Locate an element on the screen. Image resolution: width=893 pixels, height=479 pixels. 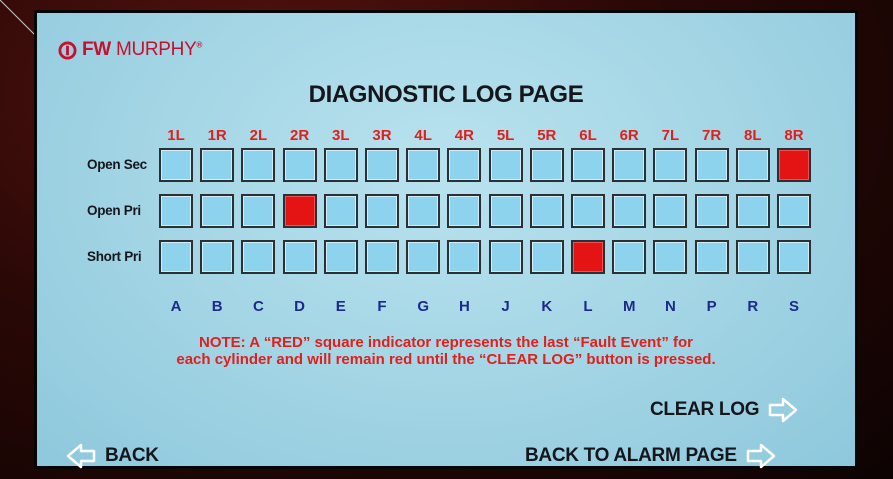
cylinder-label: J is located at coordinates (505, 306).